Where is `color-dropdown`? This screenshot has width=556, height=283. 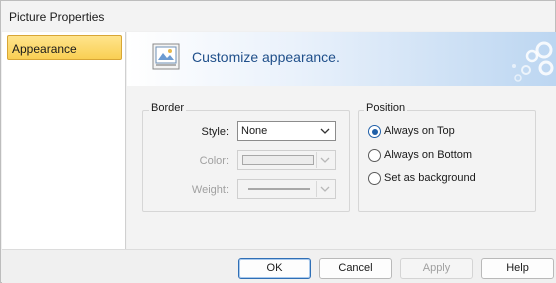 color-dropdown is located at coordinates (286, 160).